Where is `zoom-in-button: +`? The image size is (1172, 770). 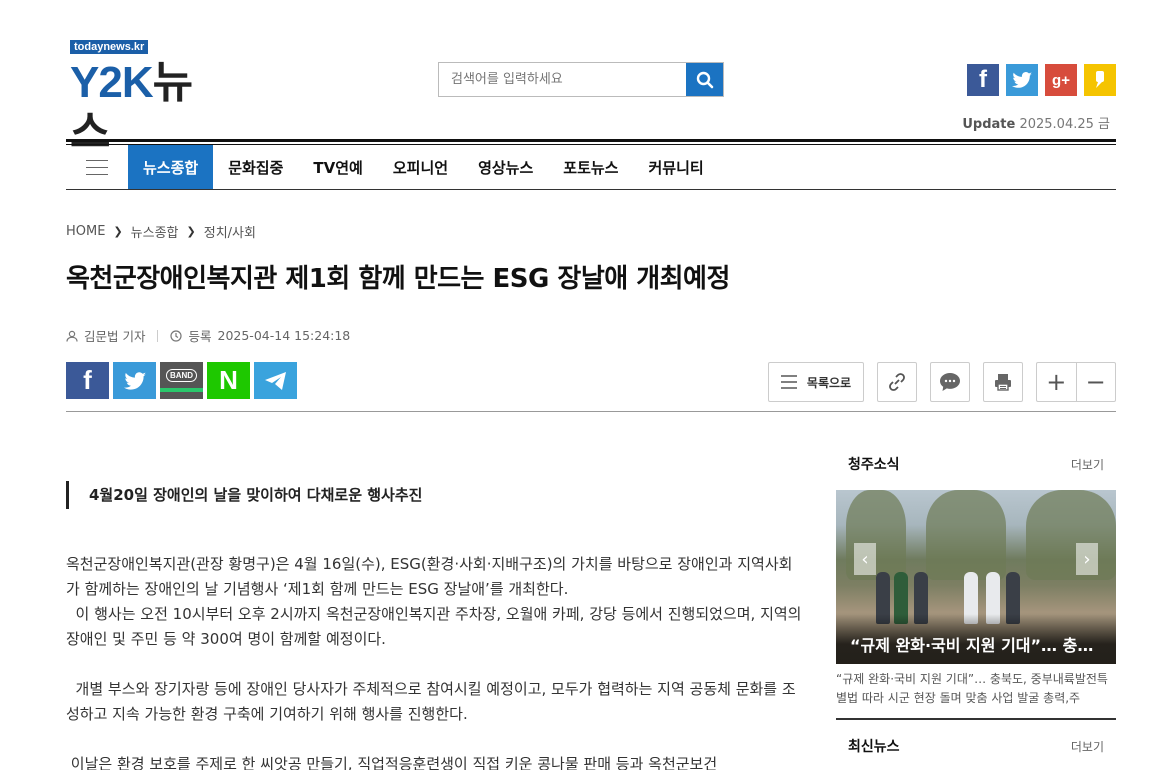
zoom-in-button: + is located at coordinates (1056, 382).